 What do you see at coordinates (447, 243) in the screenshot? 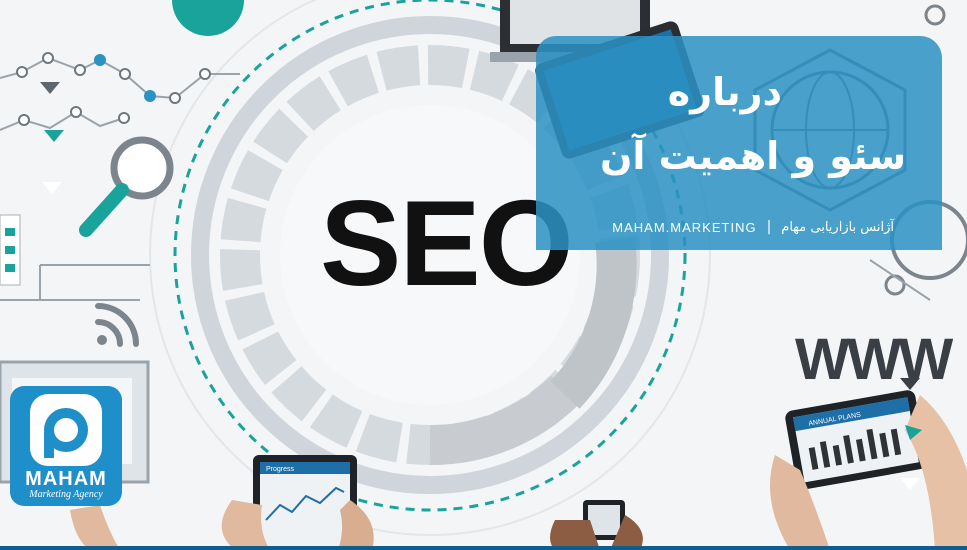
I see `seo-heading-graphic: SEO` at bounding box center [447, 243].